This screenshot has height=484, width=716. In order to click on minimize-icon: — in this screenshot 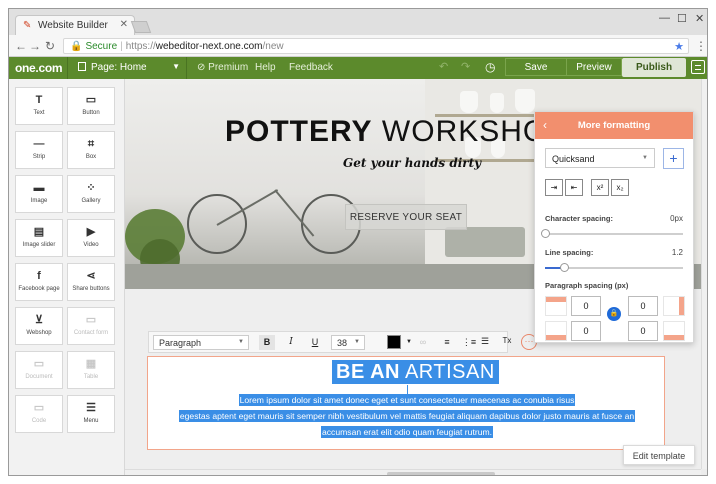, I will do `click(664, 18)`.